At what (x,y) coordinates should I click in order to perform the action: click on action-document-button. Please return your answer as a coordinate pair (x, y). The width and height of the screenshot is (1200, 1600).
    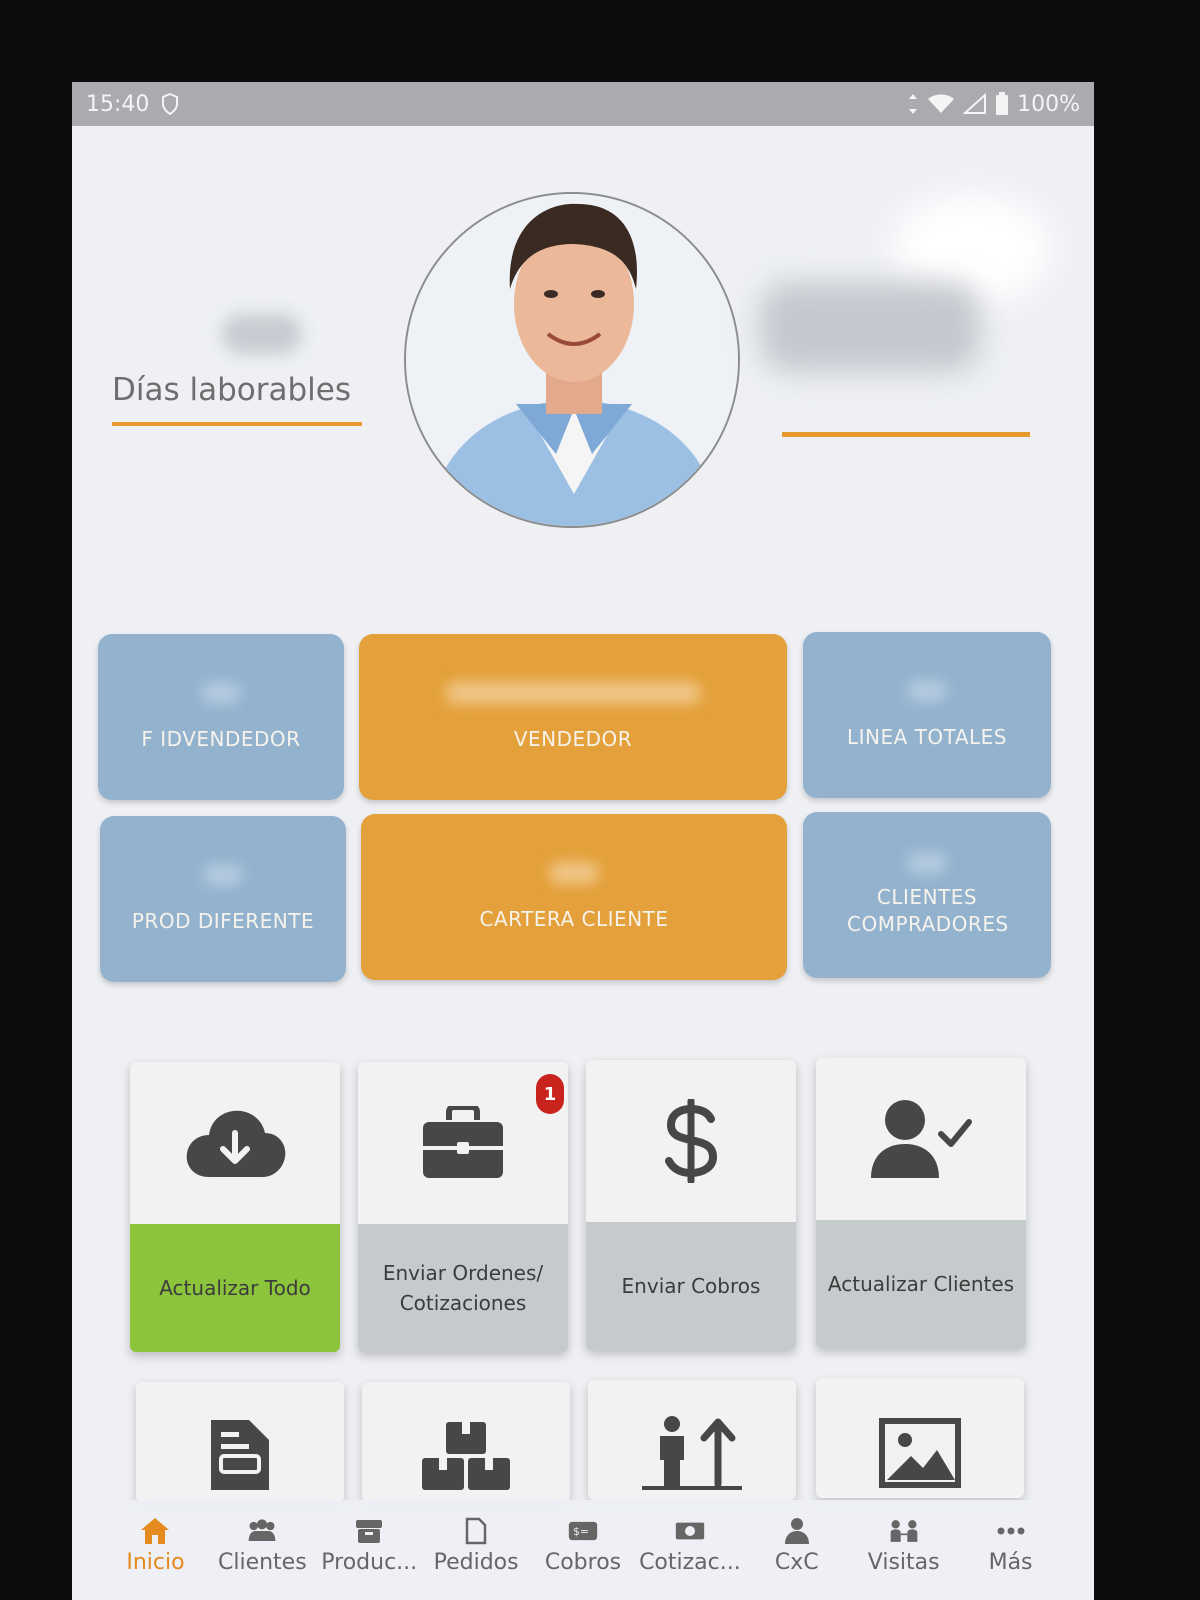
    Looking at the image, I should click on (240, 1442).